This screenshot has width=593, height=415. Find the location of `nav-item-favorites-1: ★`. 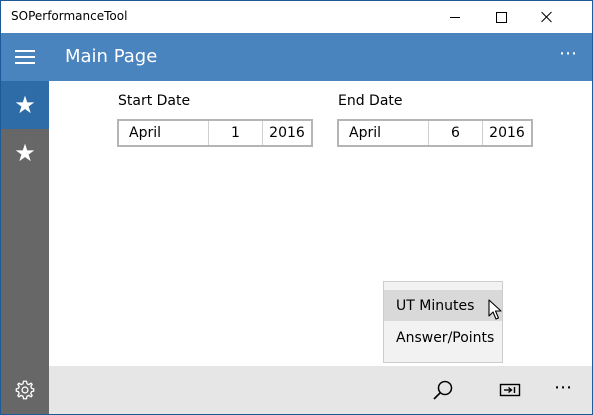

nav-item-favorites-1: ★ is located at coordinates (25, 105).